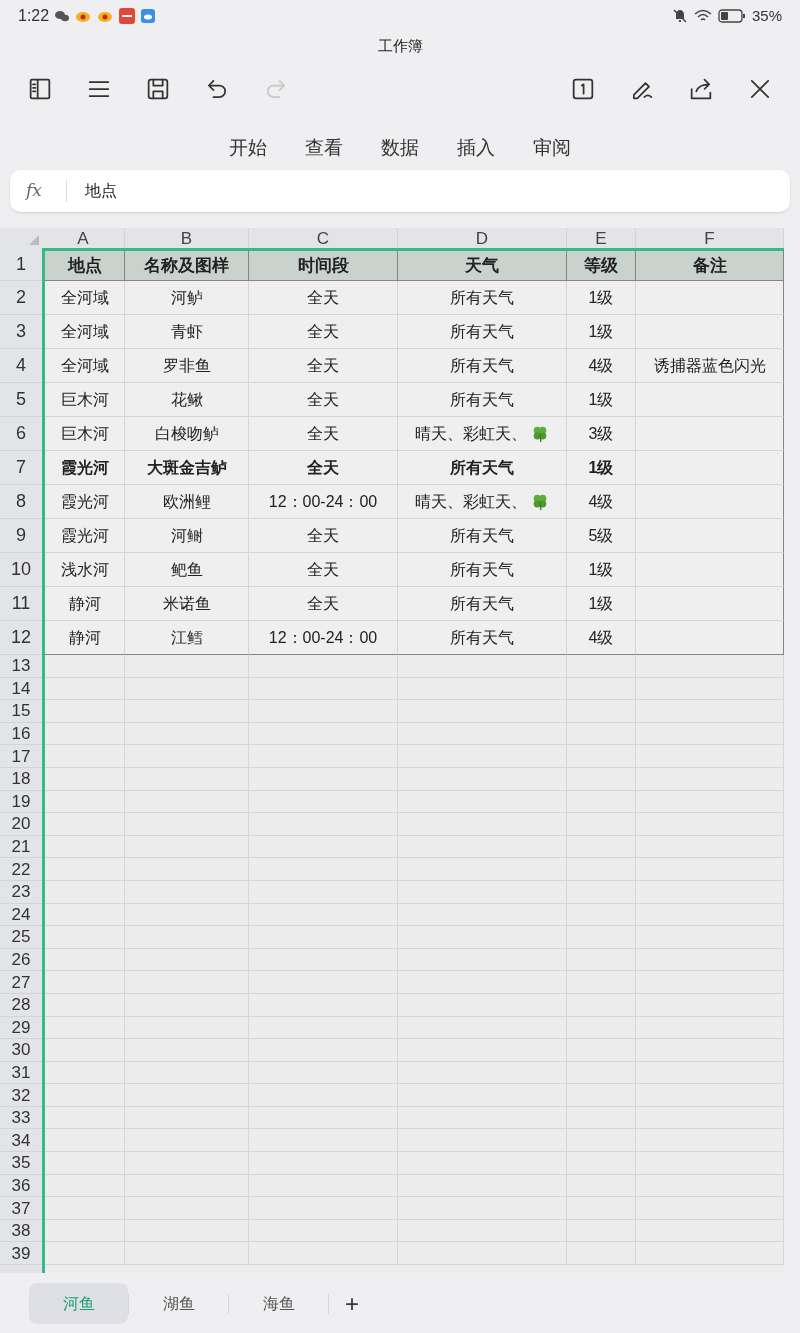 This screenshot has height=1333, width=800. Describe the element at coordinates (21, 332) in the screenshot. I see `row-number: 3` at that location.